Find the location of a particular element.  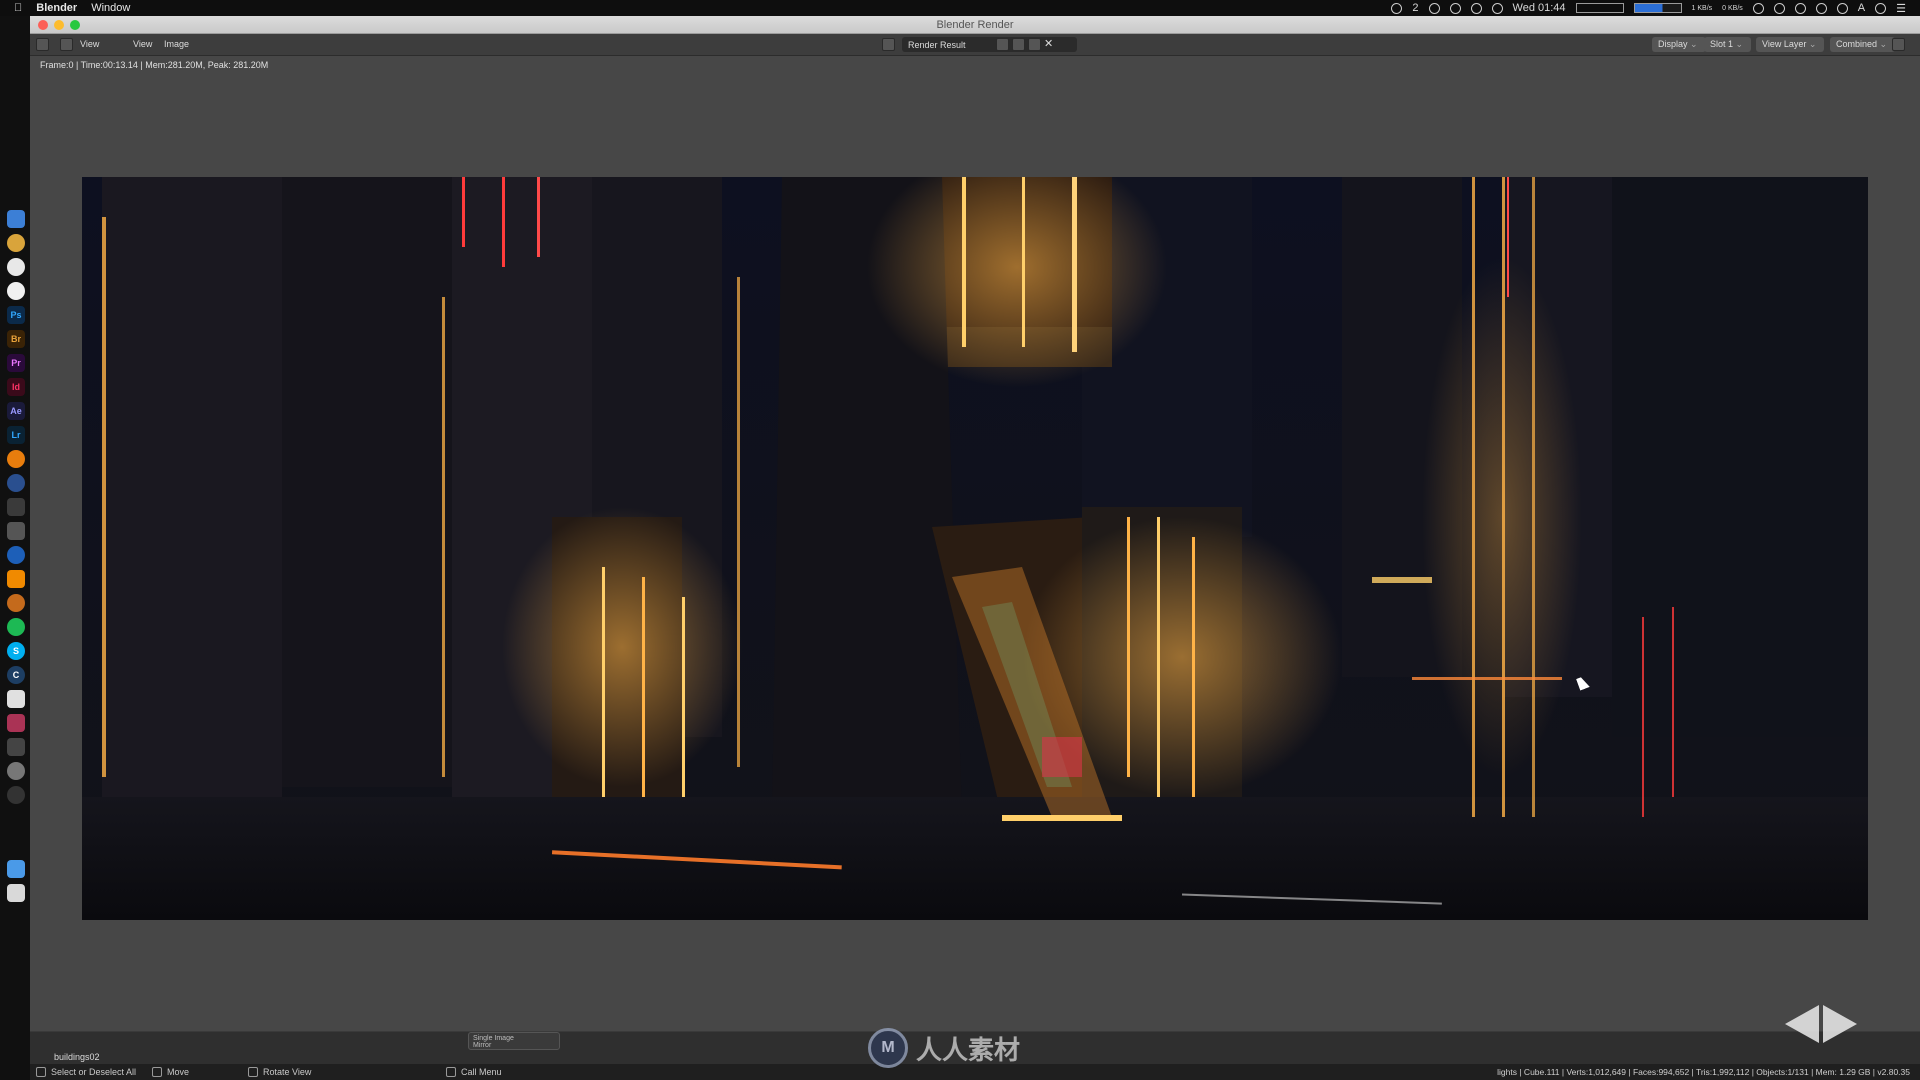

disk-utility-icon is located at coordinates (16, 795).